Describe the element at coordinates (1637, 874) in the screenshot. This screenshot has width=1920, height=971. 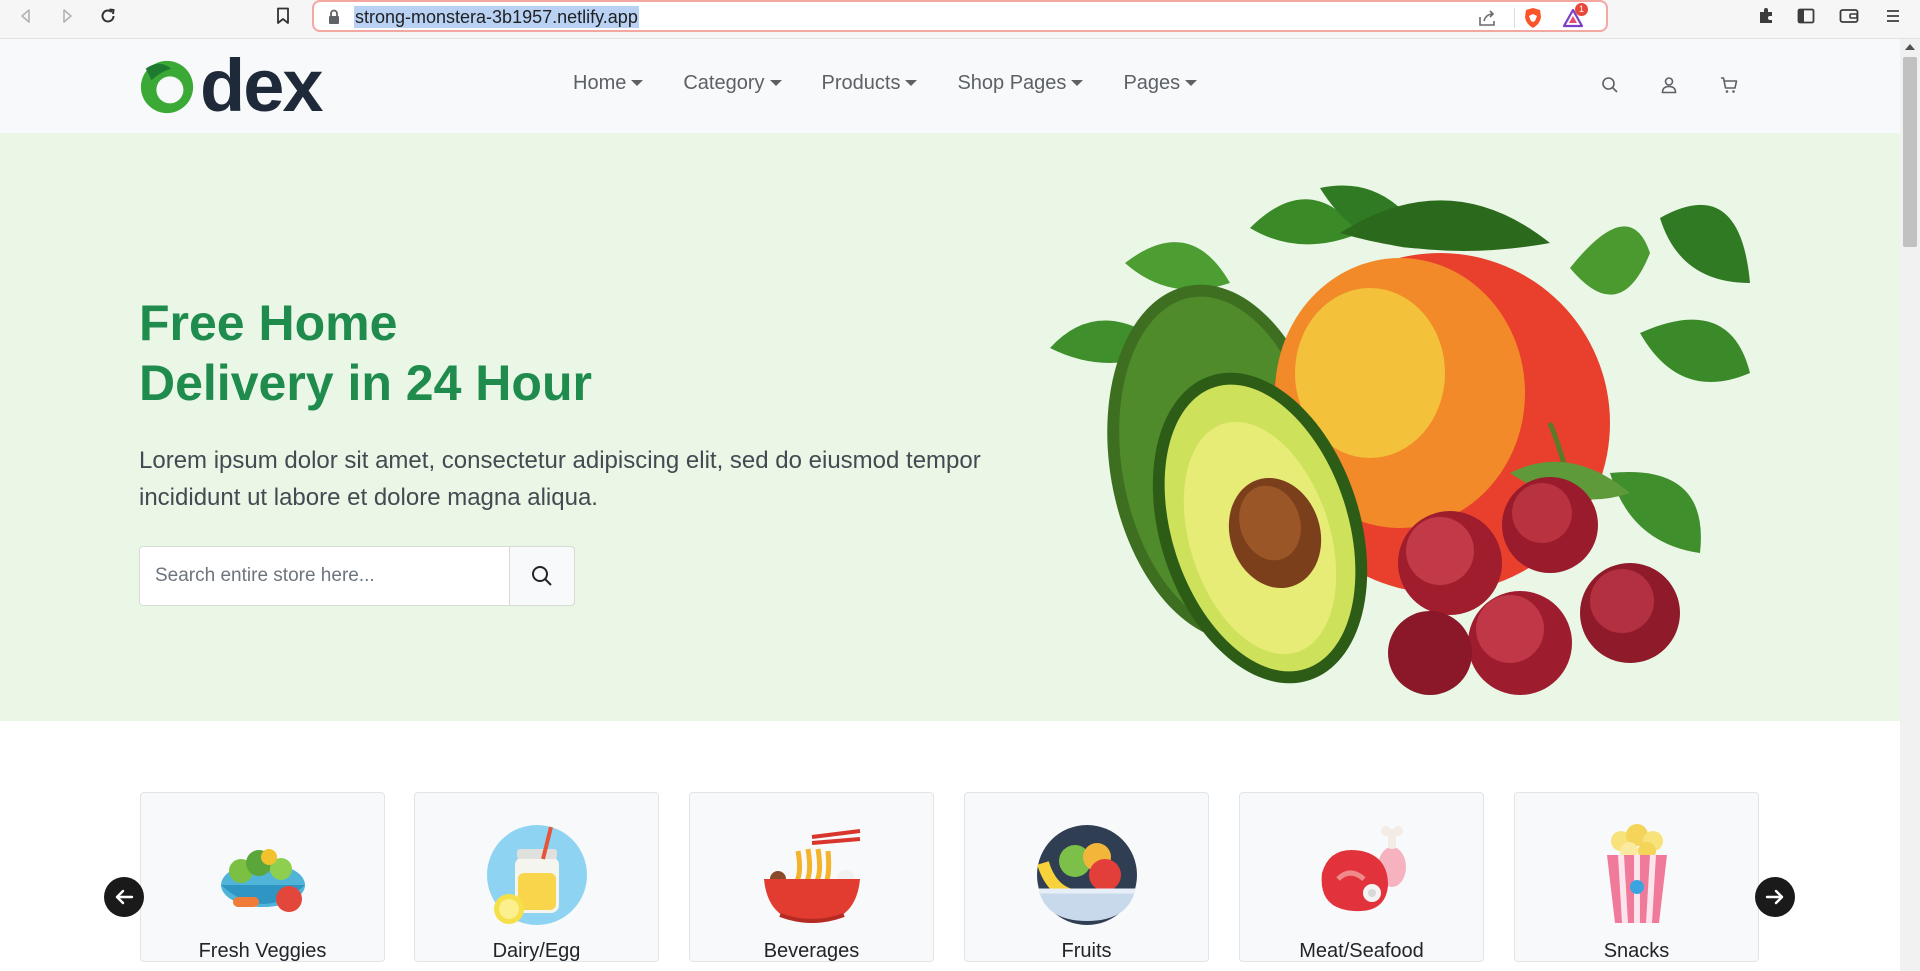
I see `popcorn-icon` at that location.